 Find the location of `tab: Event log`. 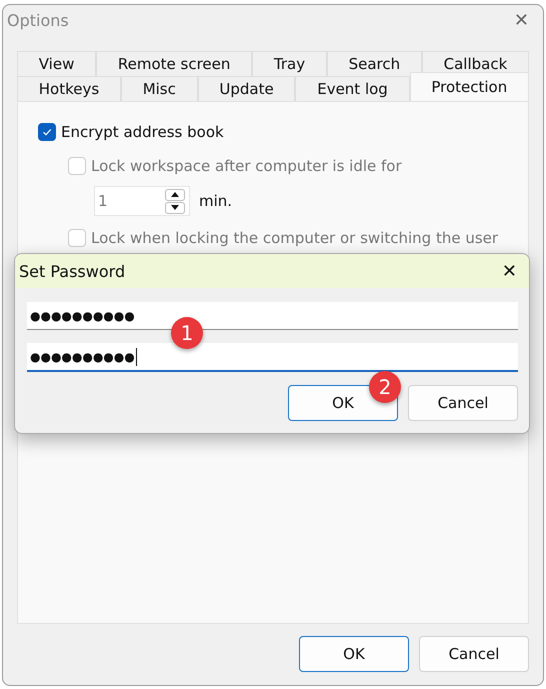

tab: Event log is located at coordinates (352, 88).